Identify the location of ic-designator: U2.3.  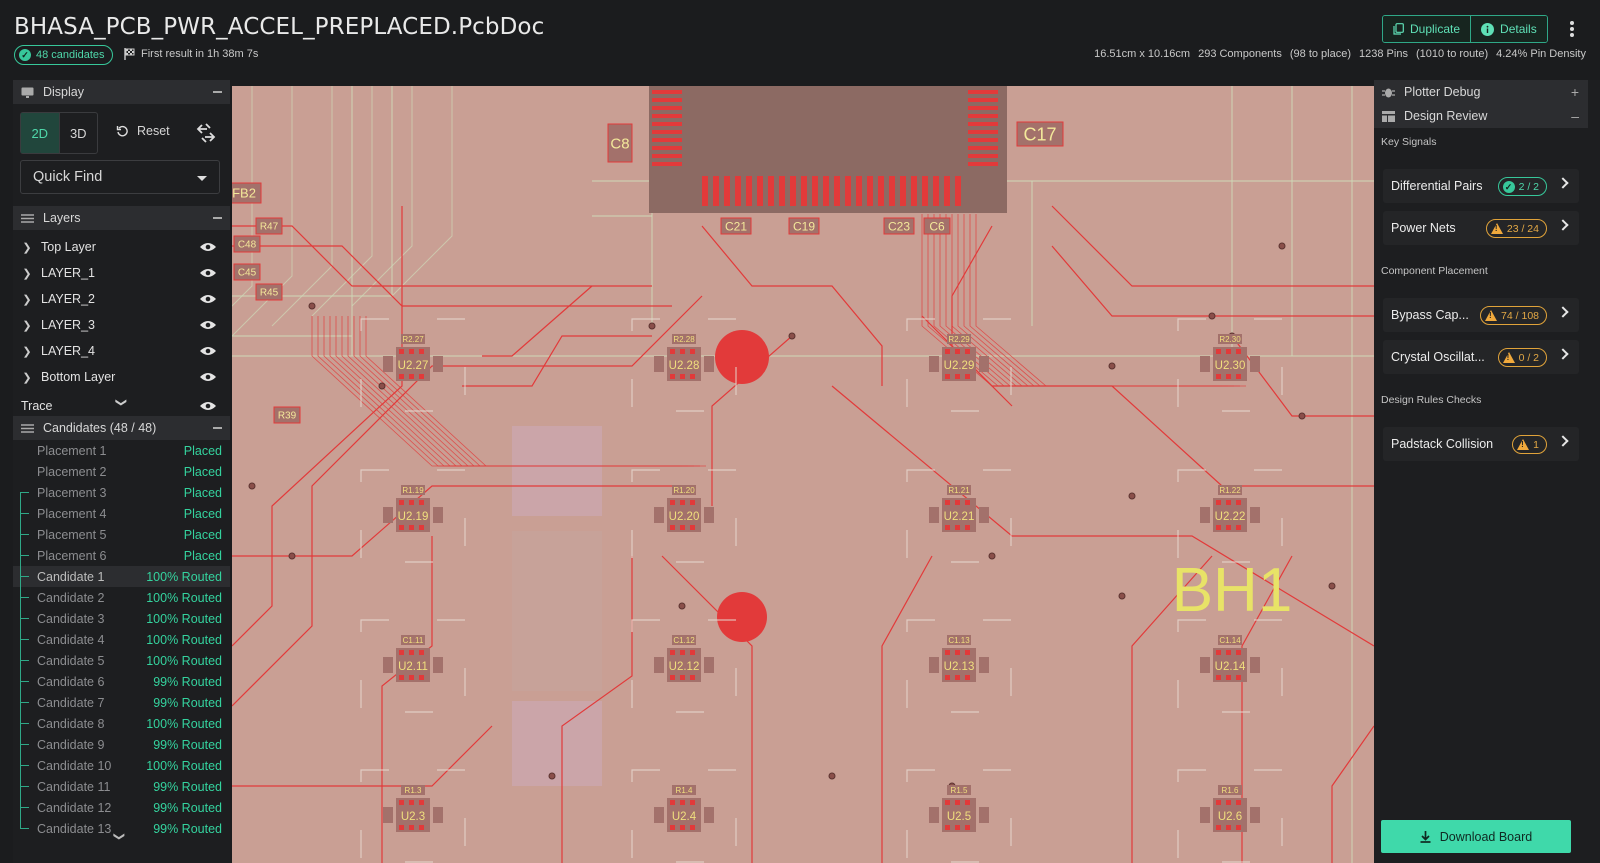
(413, 817).